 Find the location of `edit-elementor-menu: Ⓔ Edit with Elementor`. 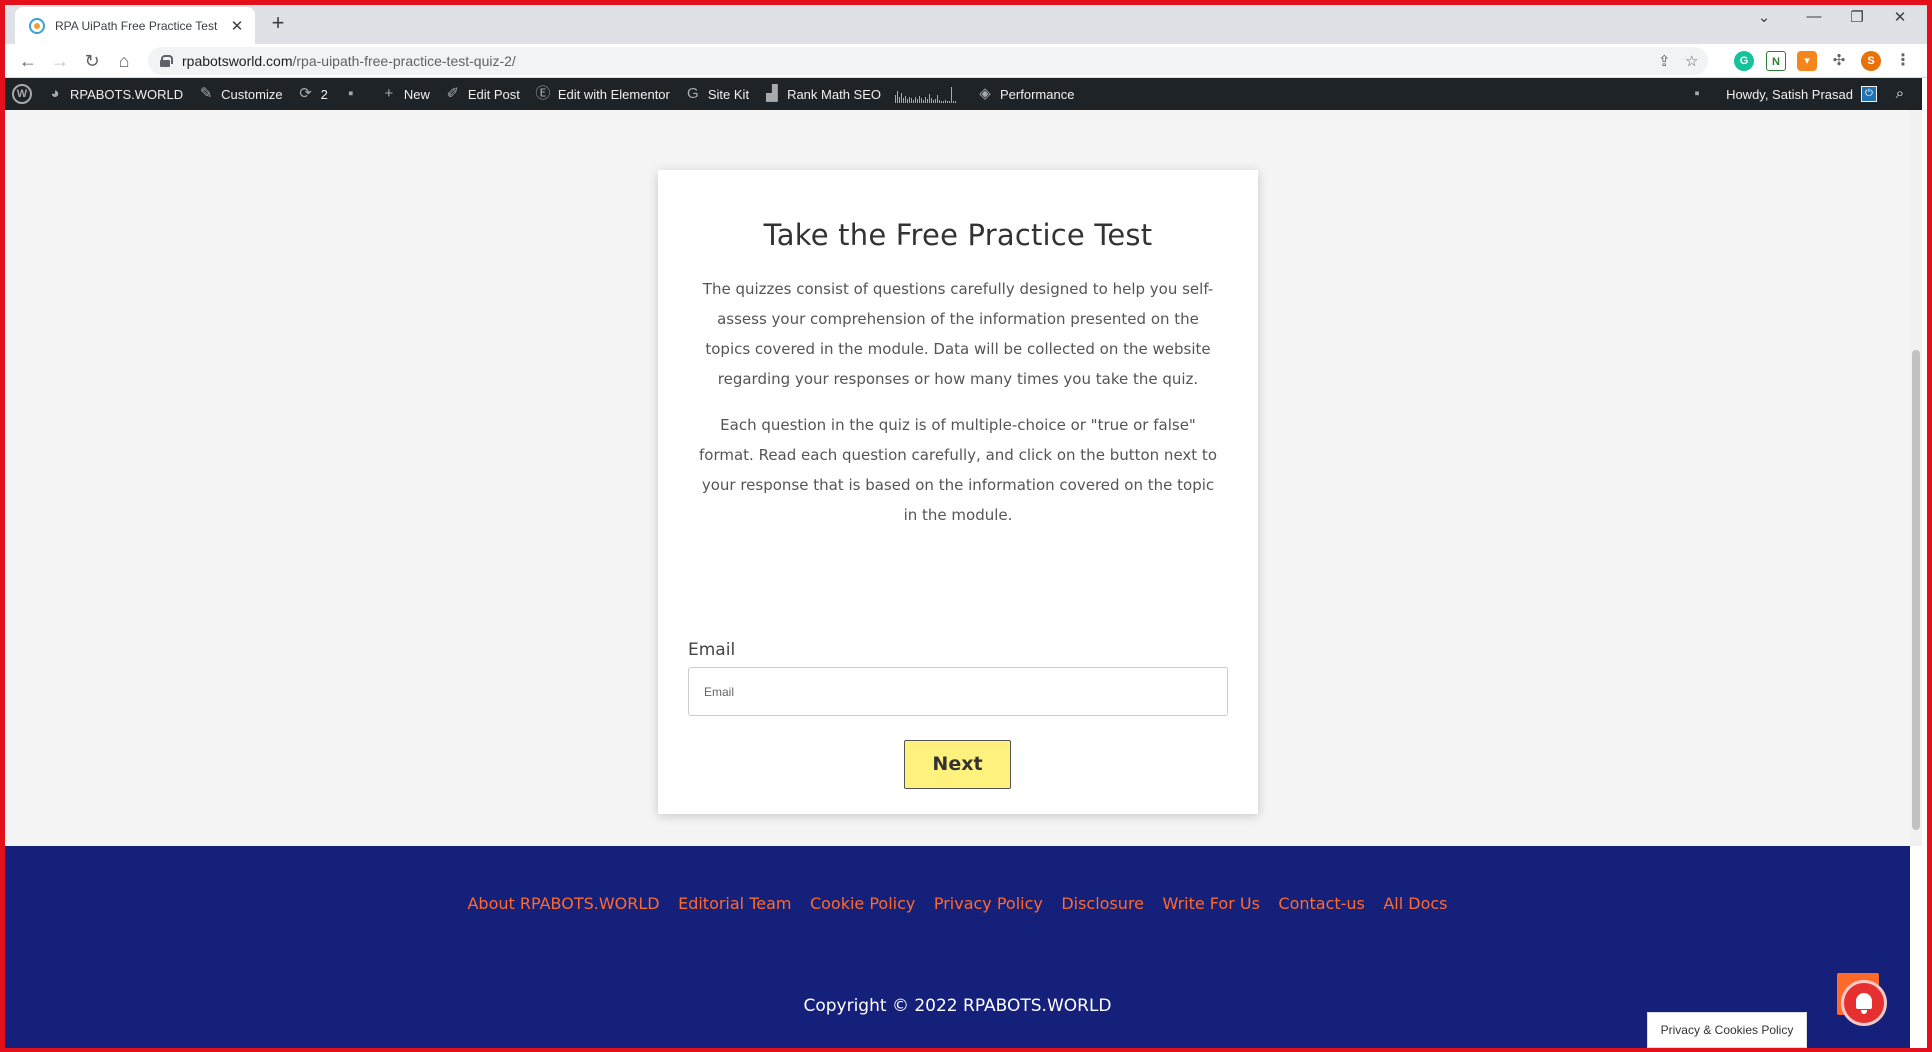

edit-elementor-menu: Ⓔ Edit with Elementor is located at coordinates (602, 94).